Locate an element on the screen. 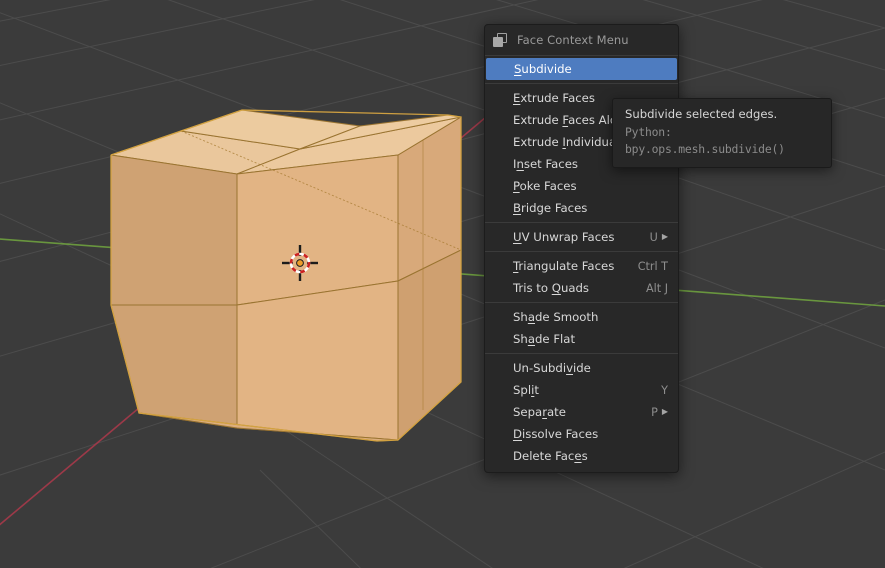  menu-item-label: Bridge Faces is located at coordinates (550, 208).